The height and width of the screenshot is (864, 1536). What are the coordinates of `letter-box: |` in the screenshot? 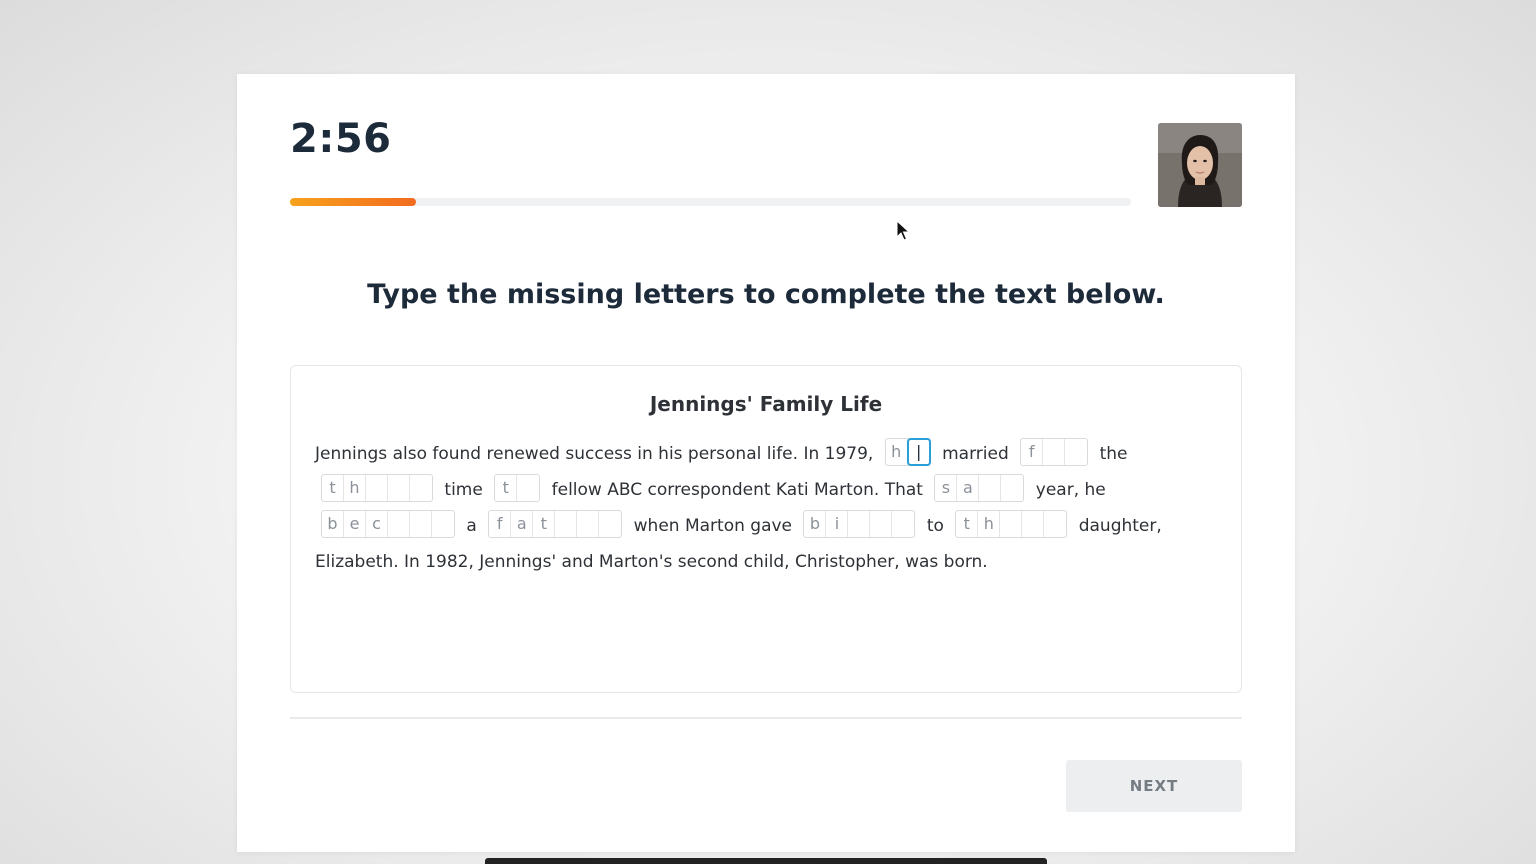 It's located at (918, 452).